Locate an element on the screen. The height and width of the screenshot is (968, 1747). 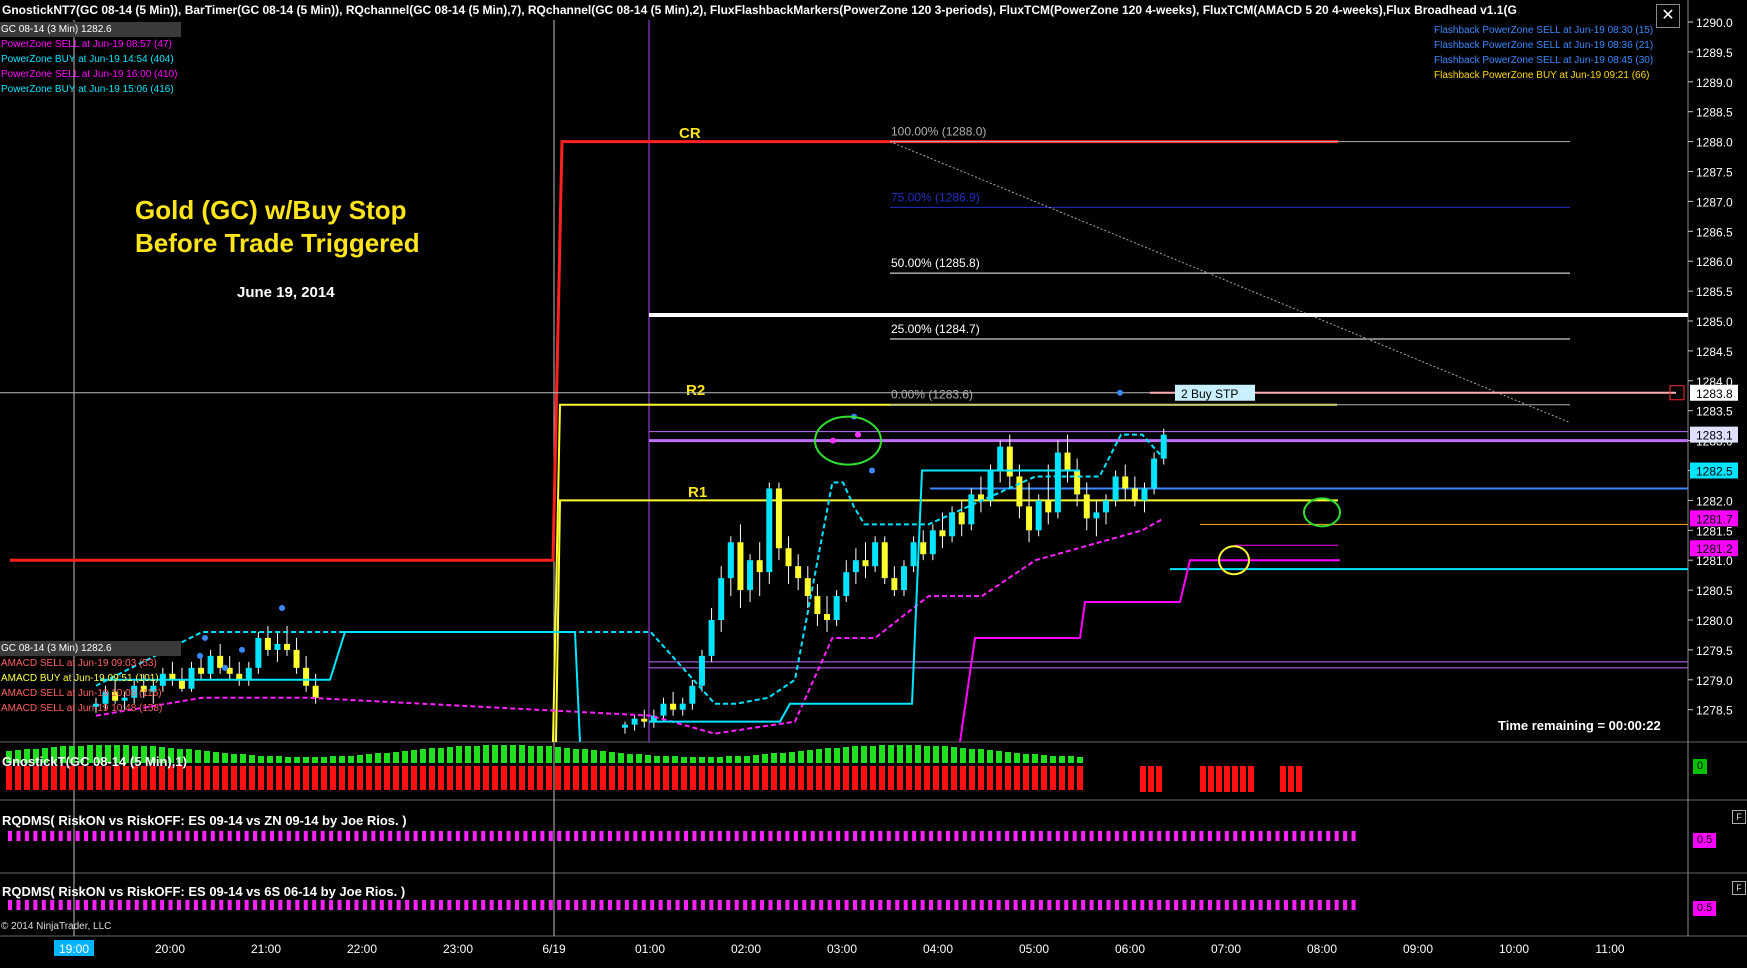
close-icon: ✕ is located at coordinates (1668, 16).